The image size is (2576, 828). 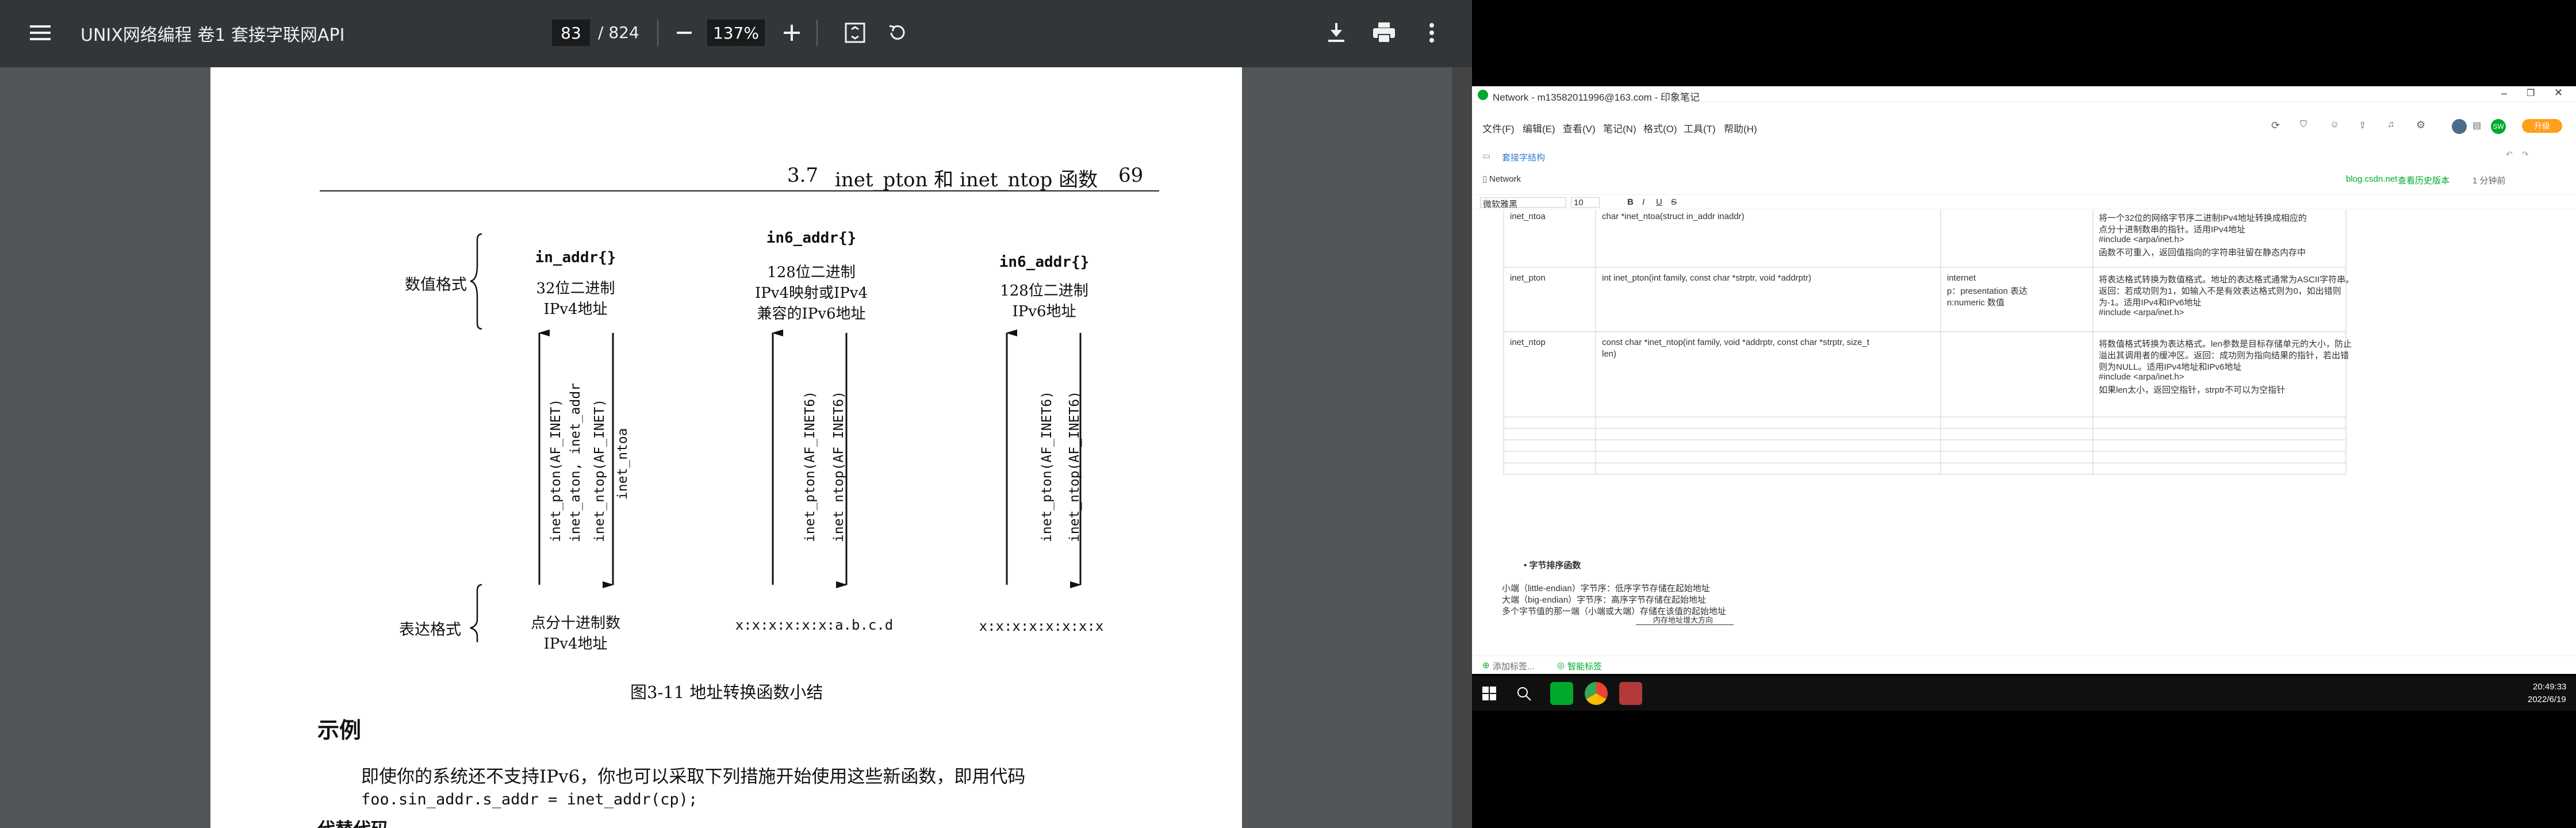 I want to click on pdf-scrollbar, so click(x=1462, y=447).